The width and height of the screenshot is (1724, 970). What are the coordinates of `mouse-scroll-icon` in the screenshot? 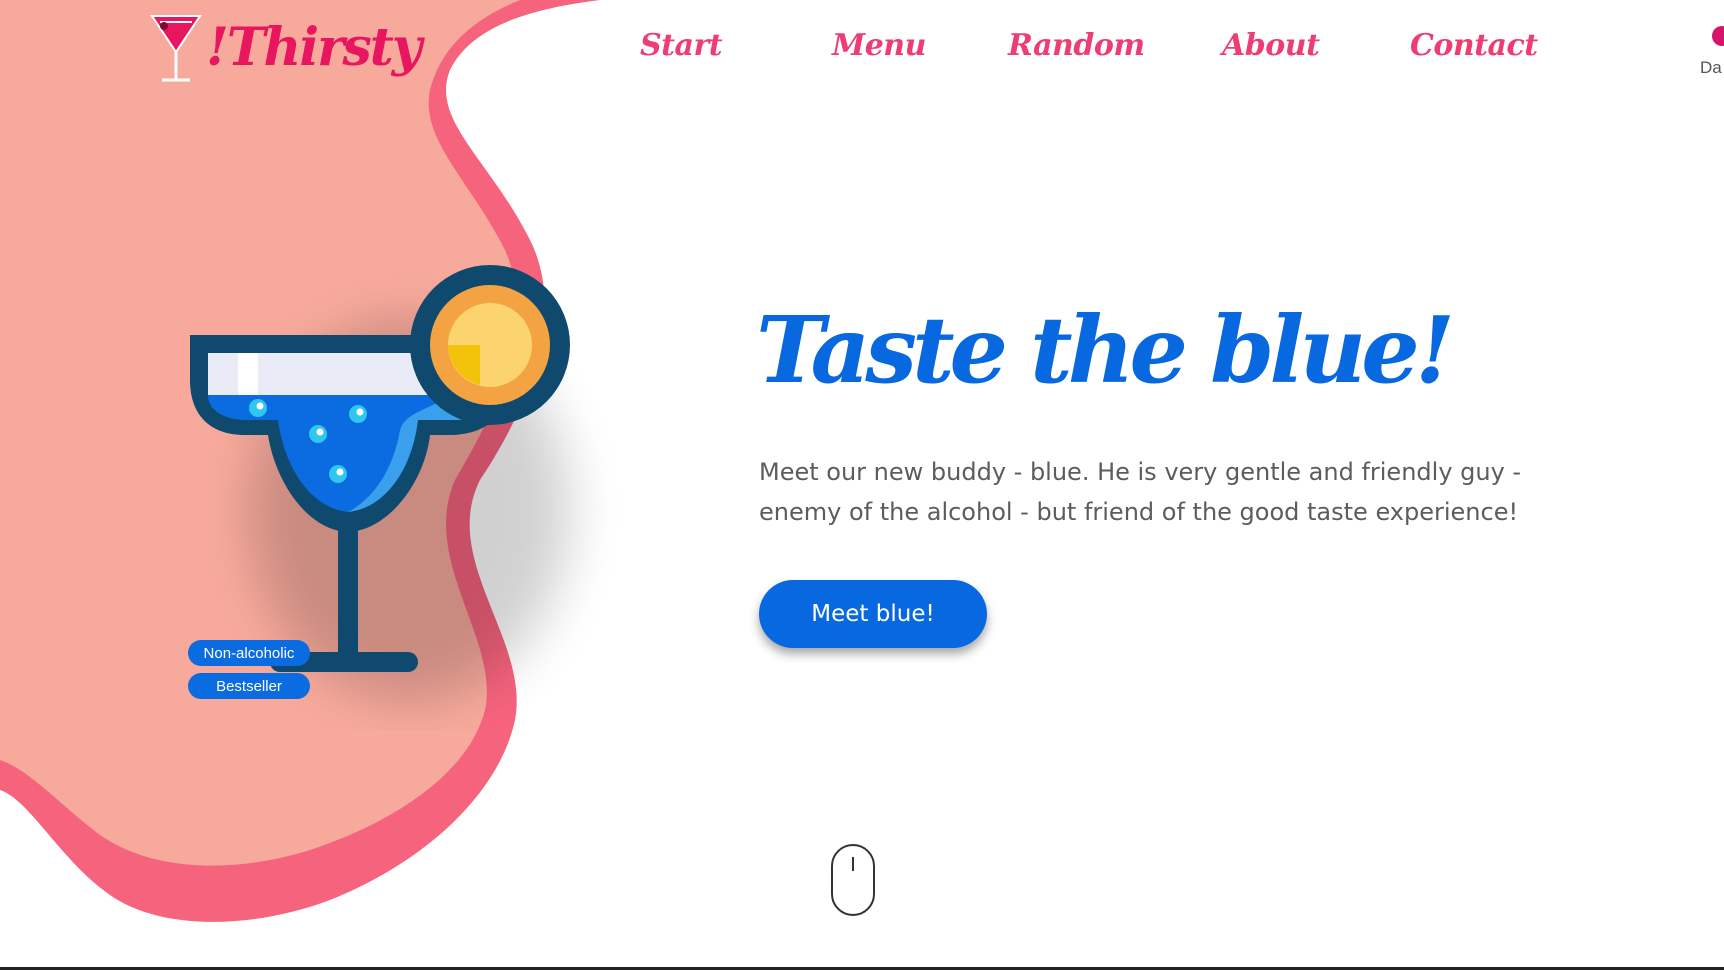 It's located at (853, 880).